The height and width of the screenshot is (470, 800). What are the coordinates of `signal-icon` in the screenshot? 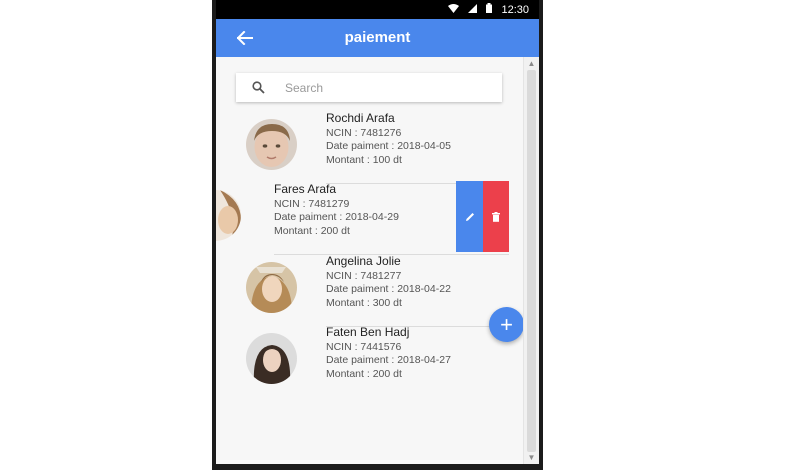 It's located at (473, 9).